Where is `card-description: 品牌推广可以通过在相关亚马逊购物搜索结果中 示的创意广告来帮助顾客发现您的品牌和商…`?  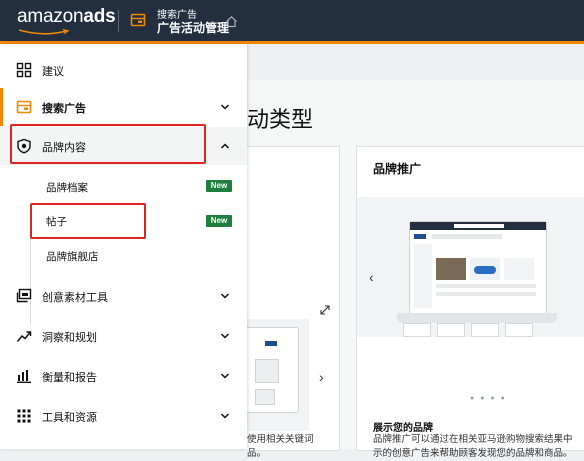
card-description: 品牌推广可以通过在相关亚马逊购物搜索结果中 示的创意广告来帮助顾客发现您的品牌和商… is located at coordinates (473, 446).